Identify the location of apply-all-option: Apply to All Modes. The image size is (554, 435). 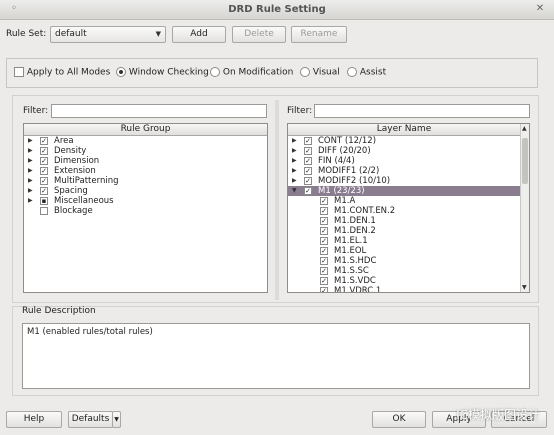
(62, 72).